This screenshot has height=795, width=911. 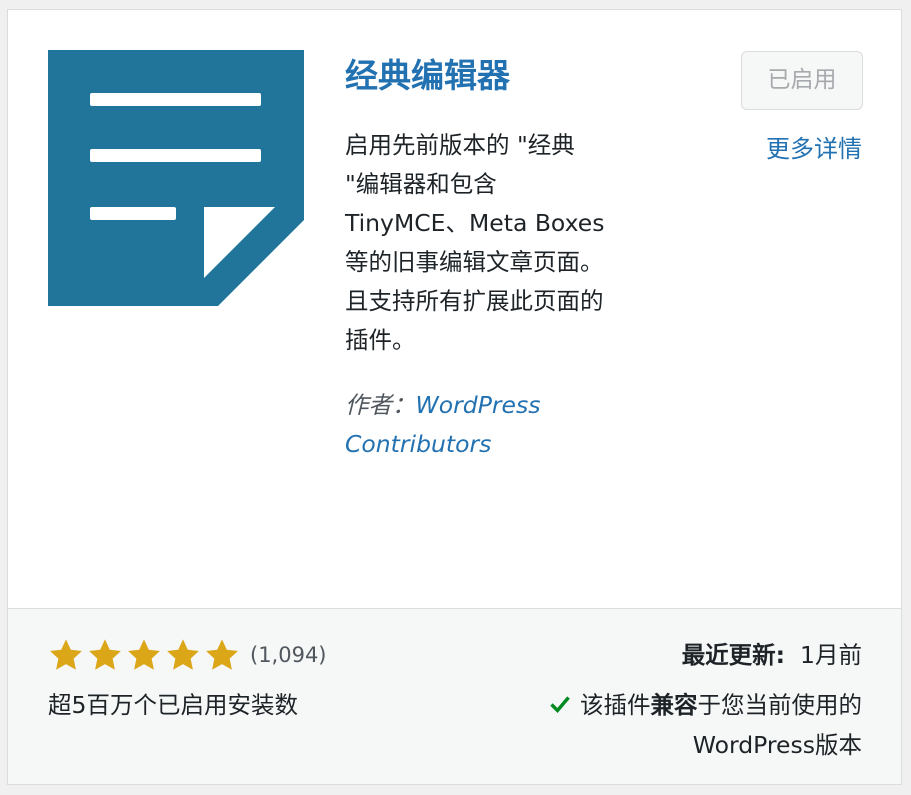 I want to click on compat-before: 该插件, so click(x=615, y=705).